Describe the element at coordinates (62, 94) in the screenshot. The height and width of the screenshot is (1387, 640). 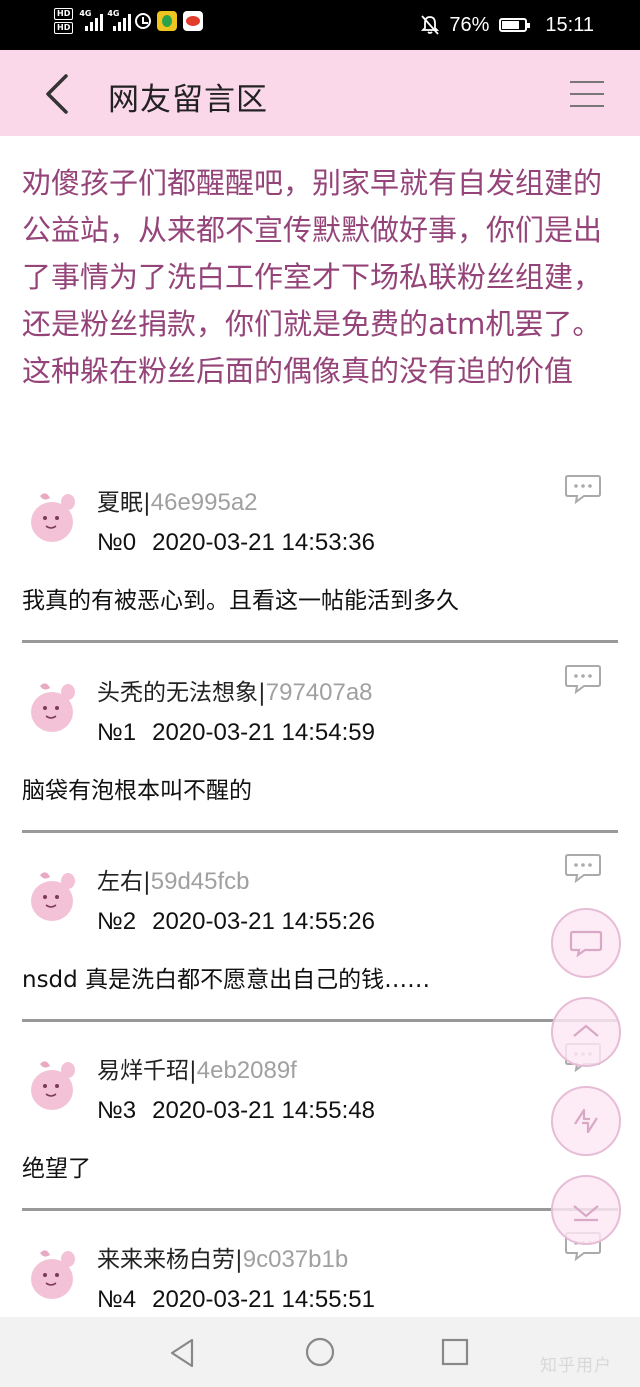
I see `chevron-left-icon` at that location.